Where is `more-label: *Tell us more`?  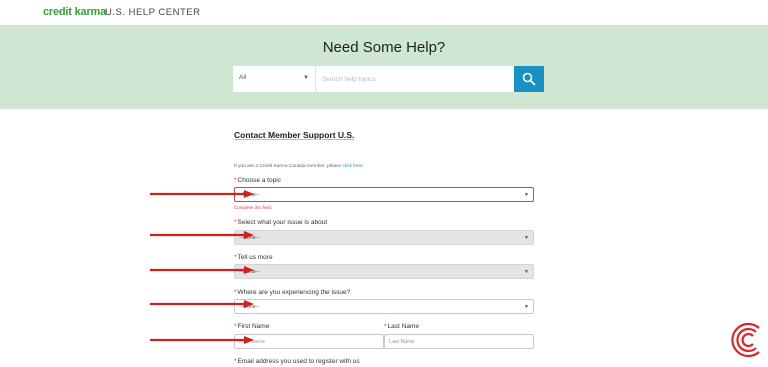 more-label: *Tell us more is located at coordinates (253, 257).